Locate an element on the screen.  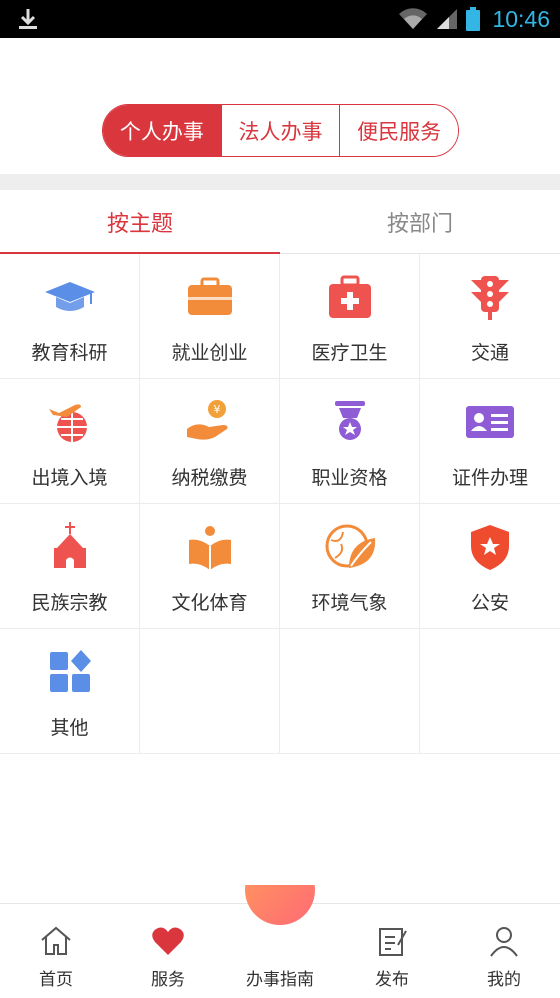
guide-fab-icon is located at coordinates (280, 905).